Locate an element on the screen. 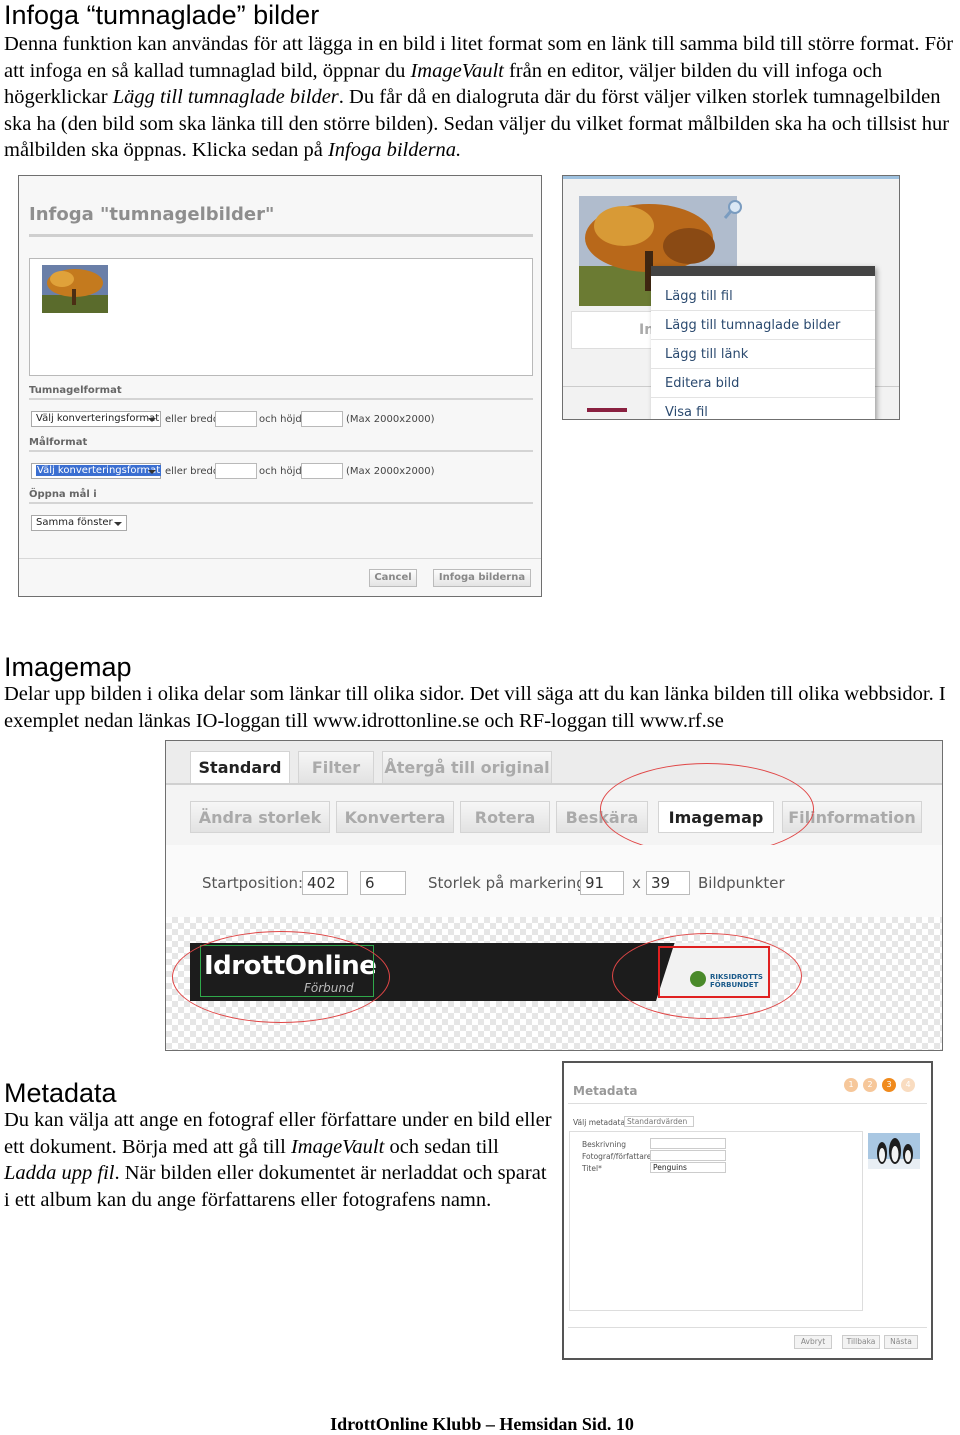 This screenshot has height=1435, width=960. target-height-input is located at coordinates (322, 471).